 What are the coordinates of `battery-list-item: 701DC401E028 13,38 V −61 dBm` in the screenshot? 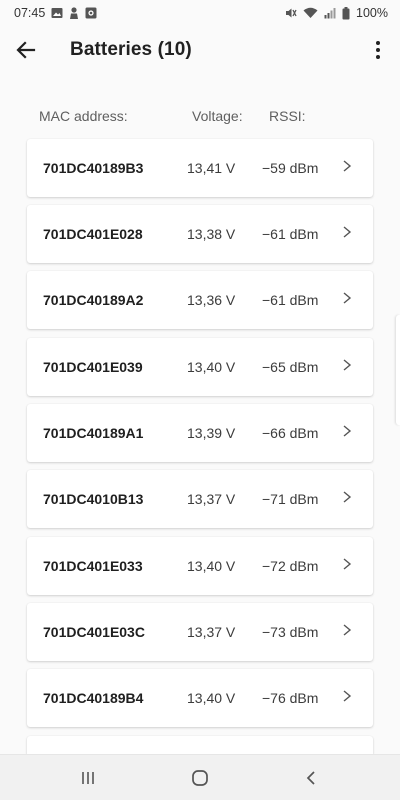 It's located at (200, 234).